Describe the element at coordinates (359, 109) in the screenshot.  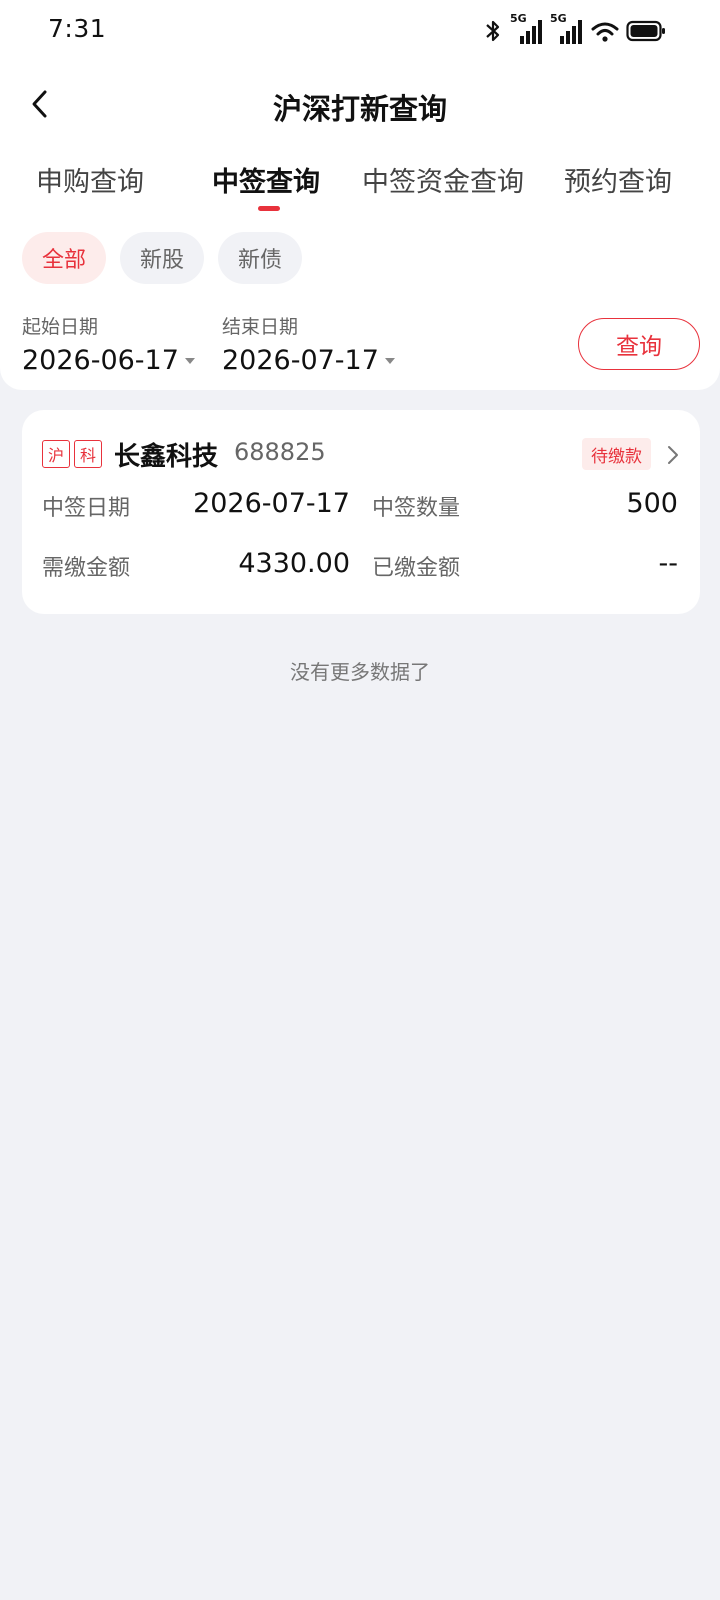
I see `page-title: 沪深打新查询` at that location.